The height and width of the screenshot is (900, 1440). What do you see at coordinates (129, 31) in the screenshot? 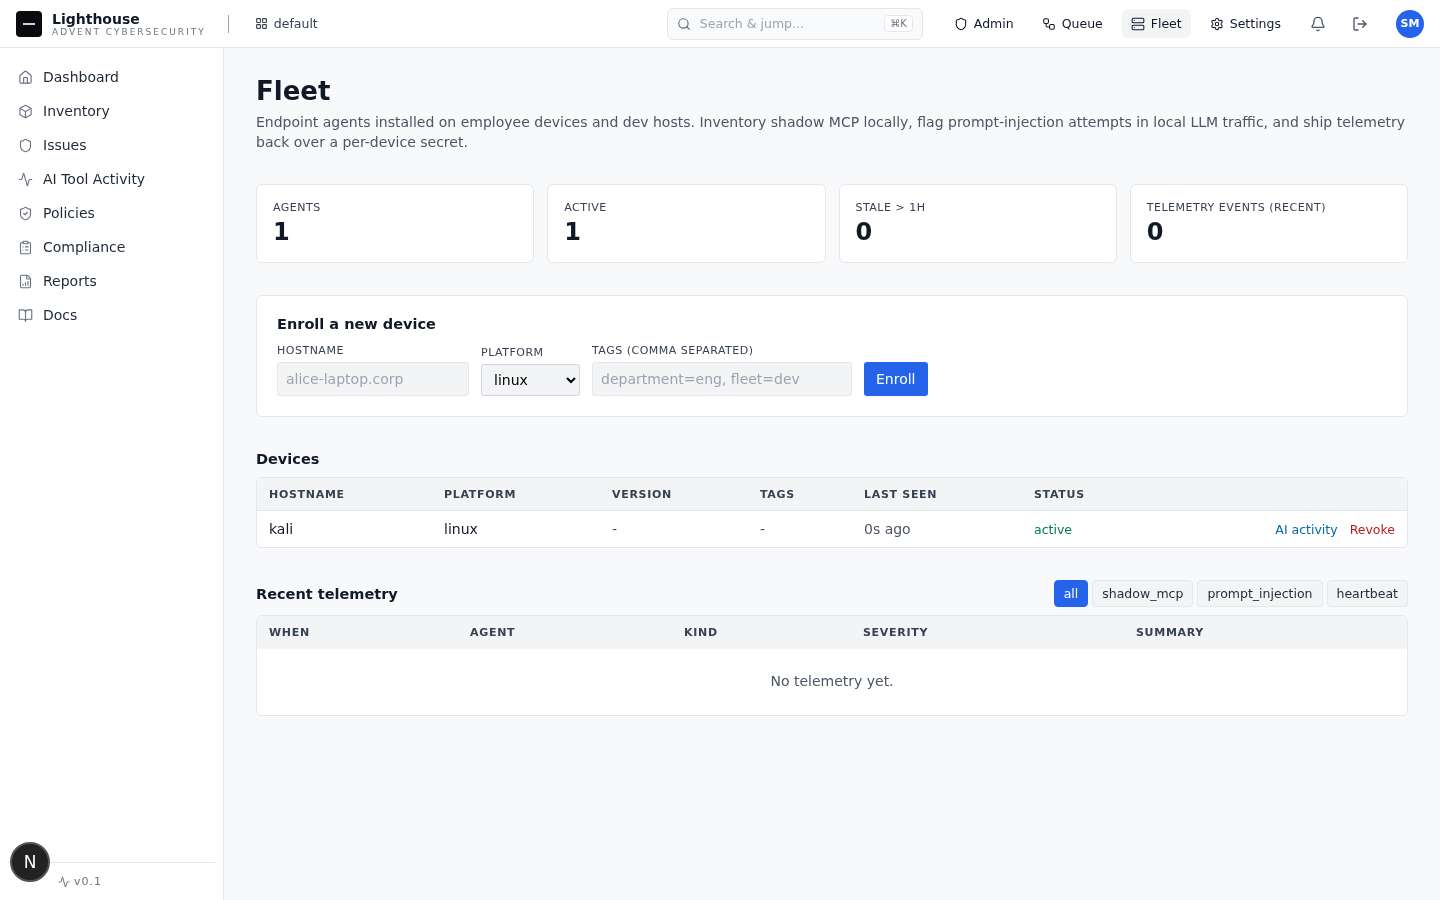
I see `company-tagline: ADVENT CYBERSECURITY` at bounding box center [129, 31].